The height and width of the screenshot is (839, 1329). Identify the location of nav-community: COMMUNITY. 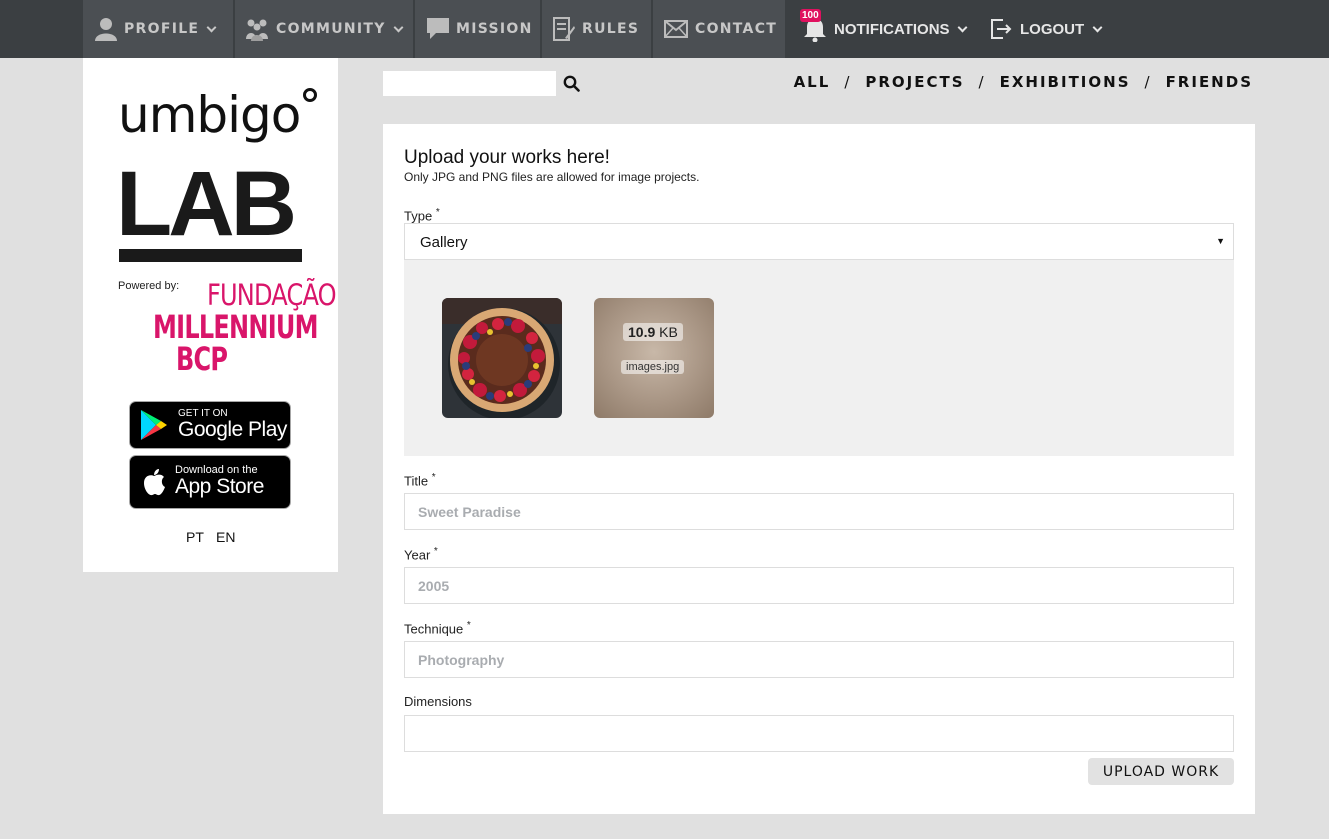
(324, 29).